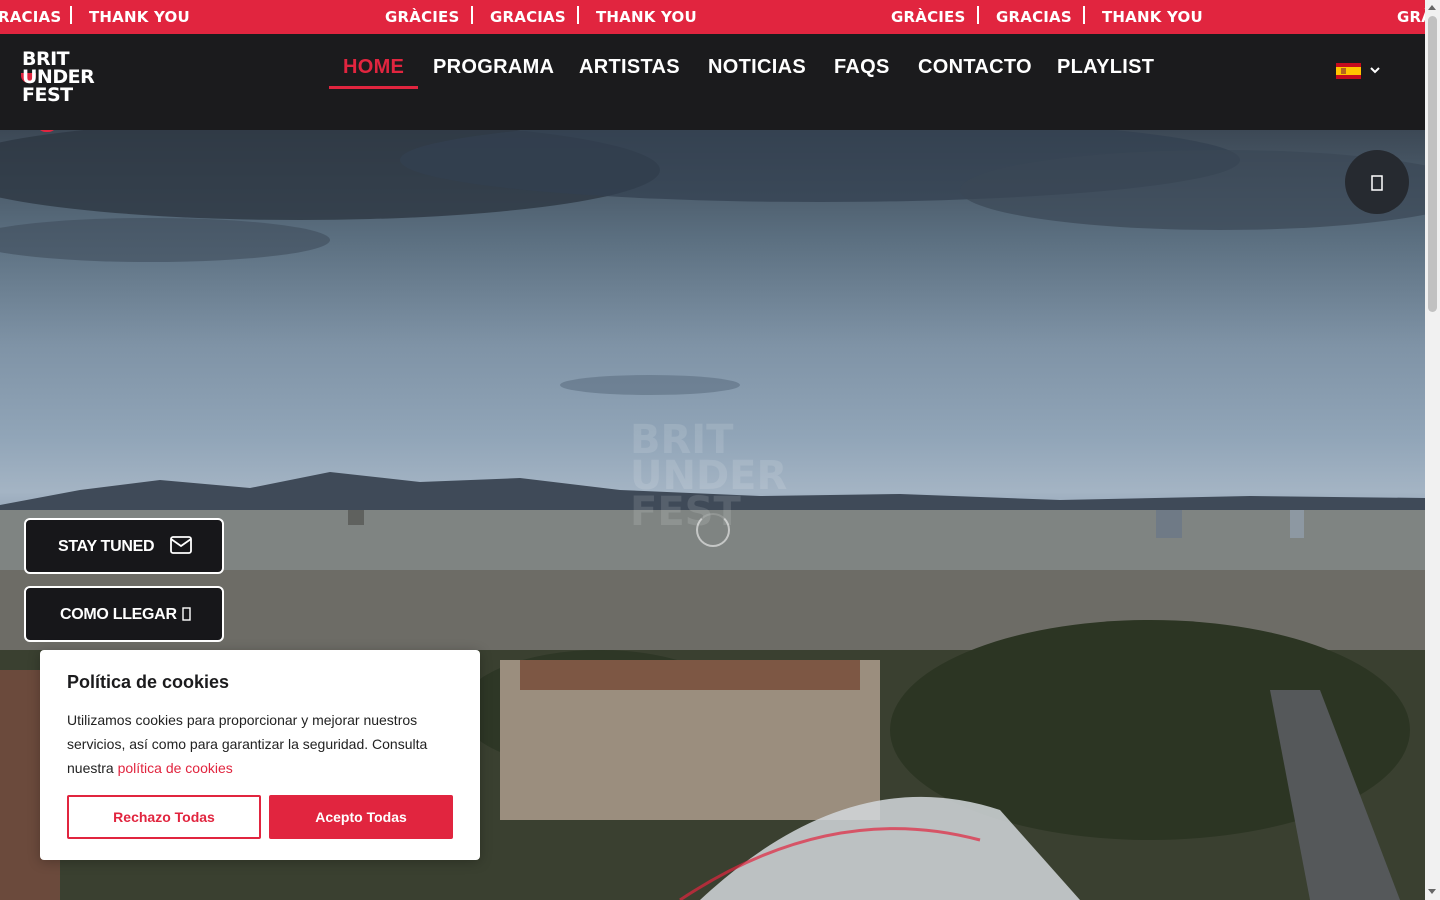  I want to click on scroll-up-icon, so click(1432, 7).